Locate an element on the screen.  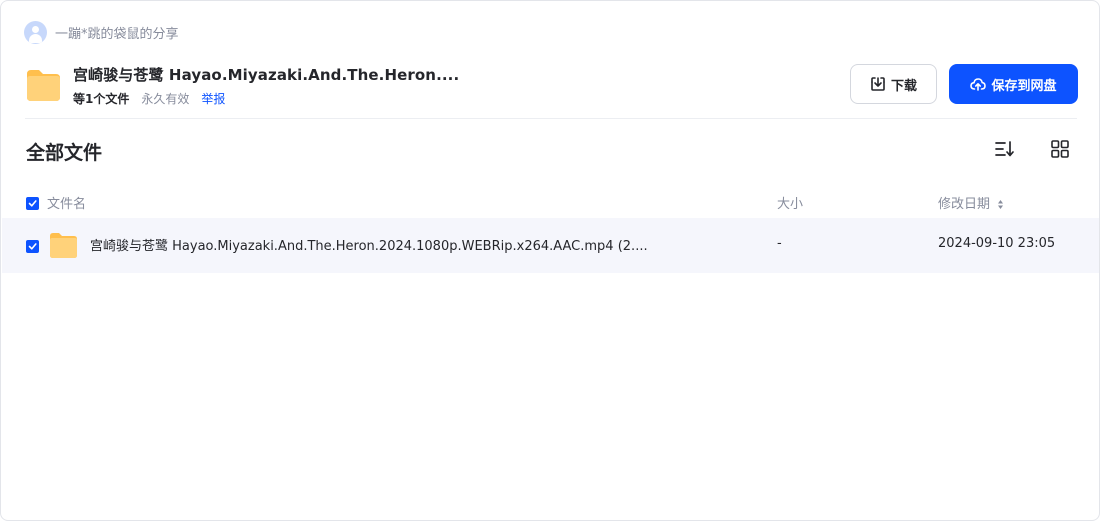
save-label: 保存到网盘 is located at coordinates (1024, 86).